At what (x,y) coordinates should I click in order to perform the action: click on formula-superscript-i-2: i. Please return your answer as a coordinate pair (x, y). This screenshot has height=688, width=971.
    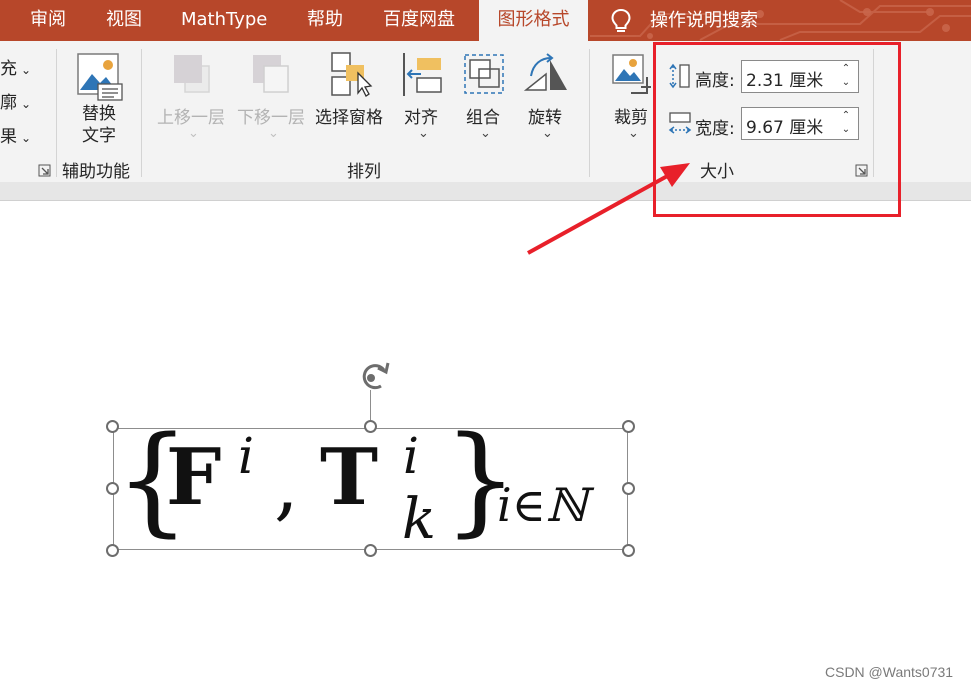
    Looking at the image, I should click on (411, 456).